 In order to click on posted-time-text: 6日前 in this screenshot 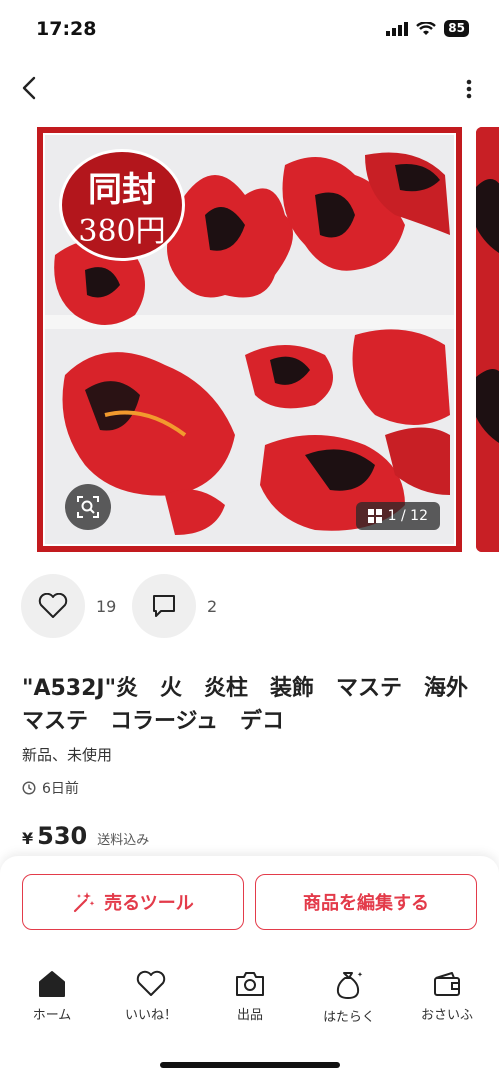, I will do `click(60, 789)`.